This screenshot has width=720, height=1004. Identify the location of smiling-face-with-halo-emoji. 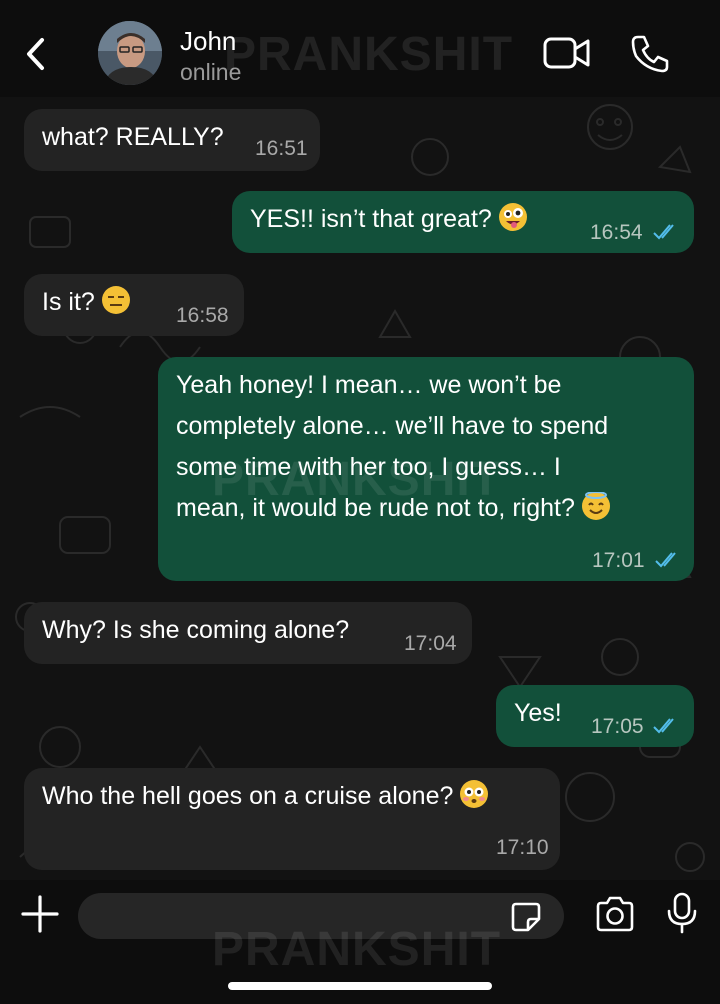
(595, 505).